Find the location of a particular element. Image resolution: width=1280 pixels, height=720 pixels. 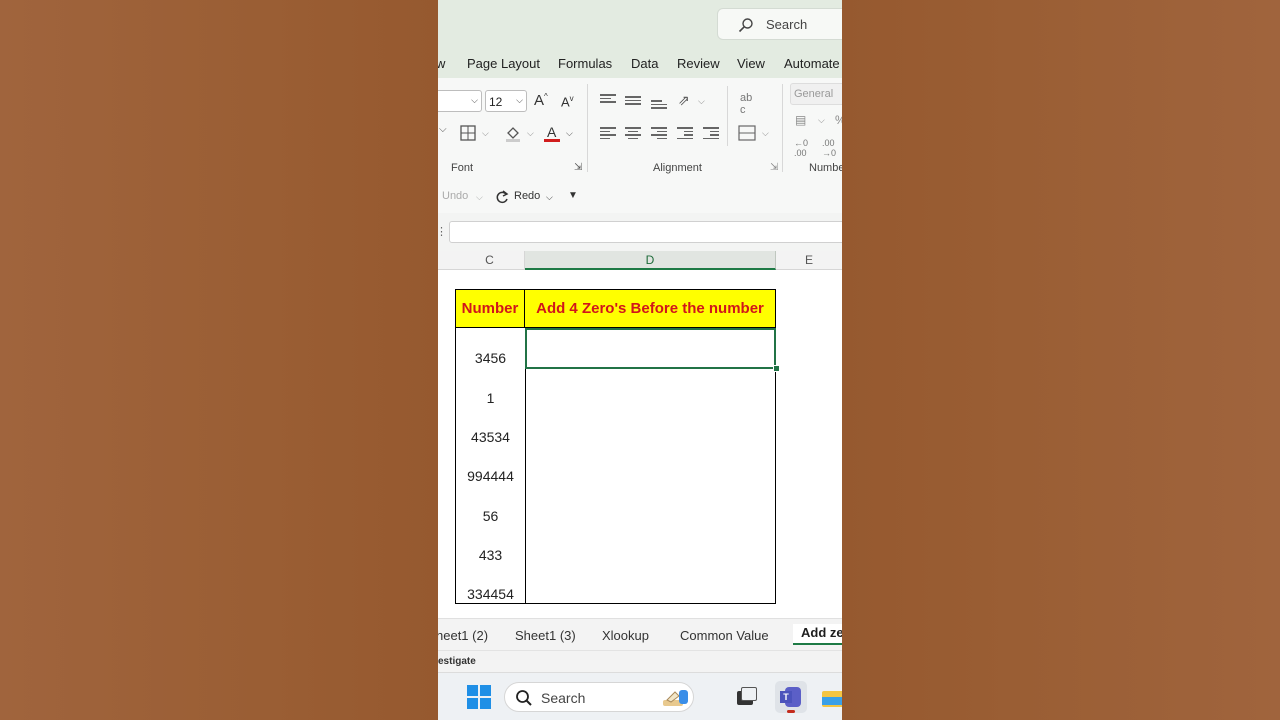

align-center-icon is located at coordinates (633, 133).